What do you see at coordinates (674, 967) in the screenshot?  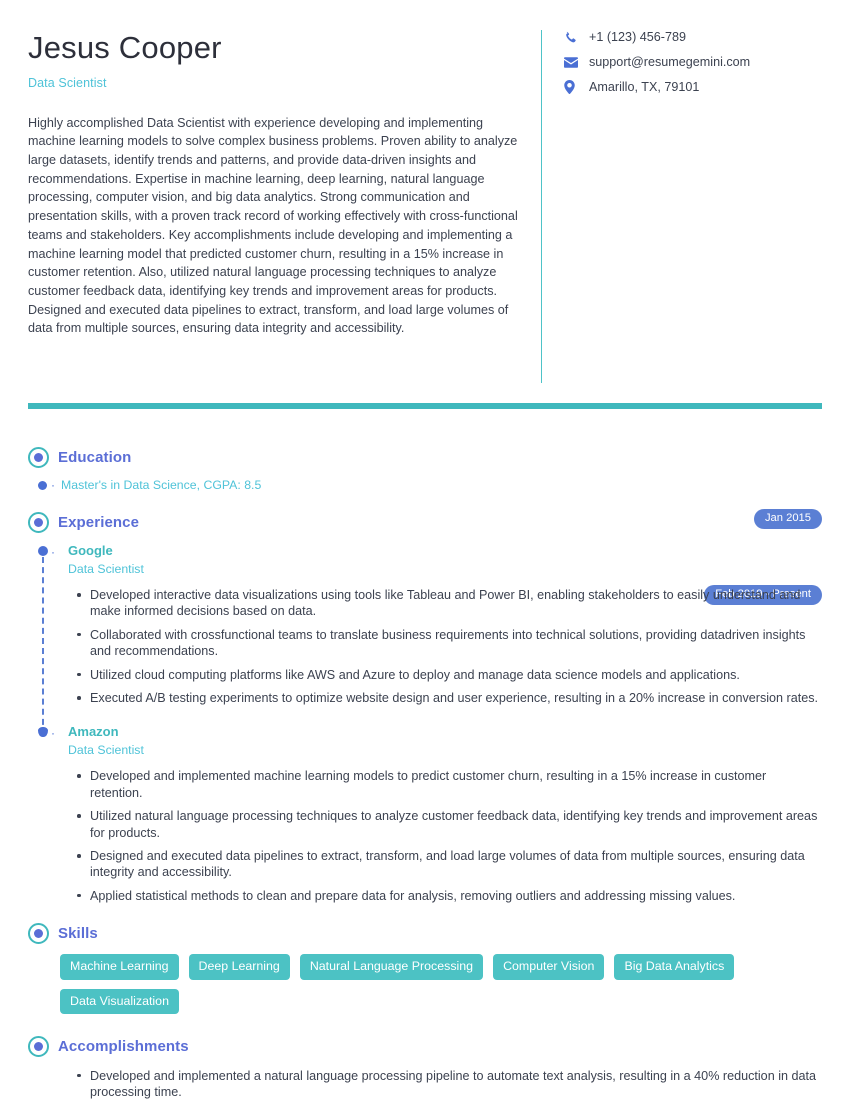 I see `skill-tag: Big Data Analytics` at bounding box center [674, 967].